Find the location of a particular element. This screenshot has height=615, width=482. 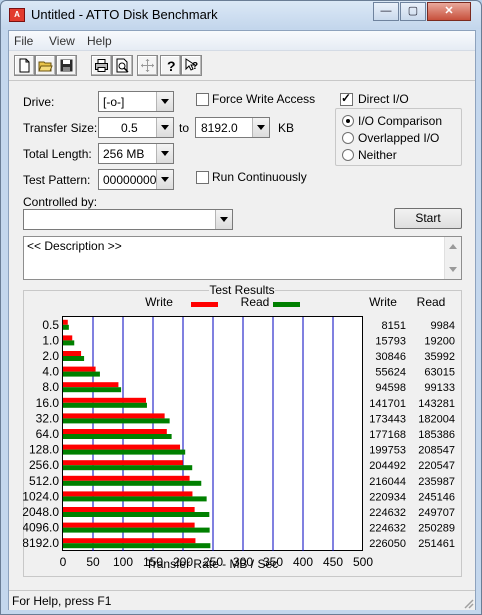

read-value: 99133 is located at coordinates (439, 388).